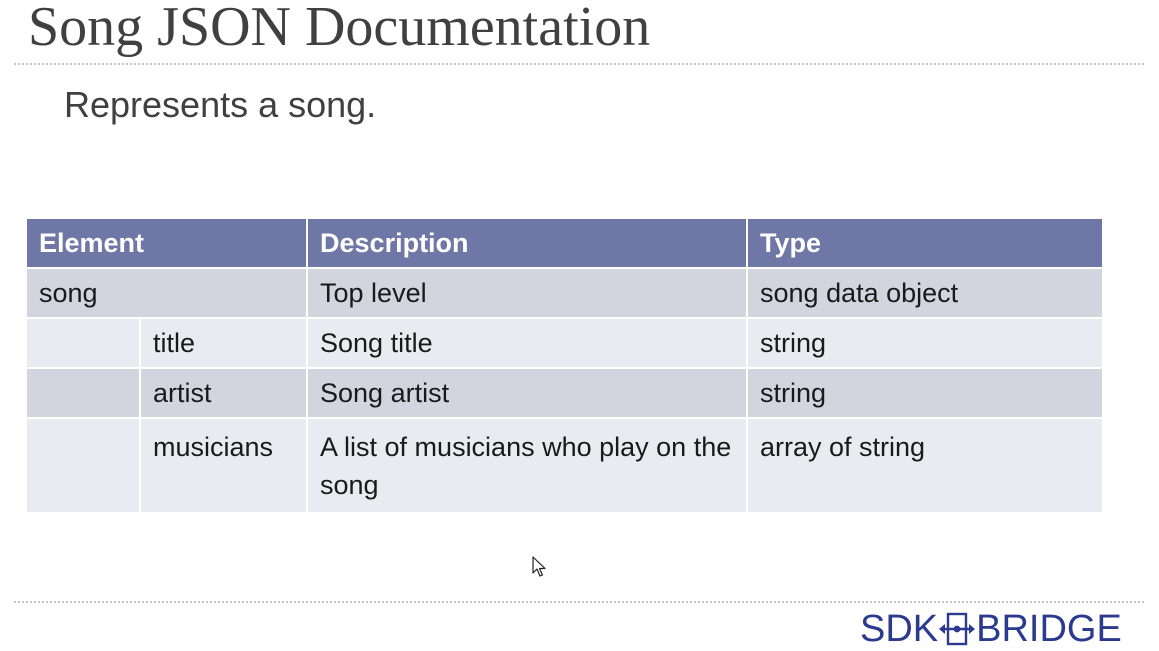 Image resolution: width=1159 pixels, height=651 pixels. Describe the element at coordinates (166, 293) in the screenshot. I see `element-cell: song` at that location.